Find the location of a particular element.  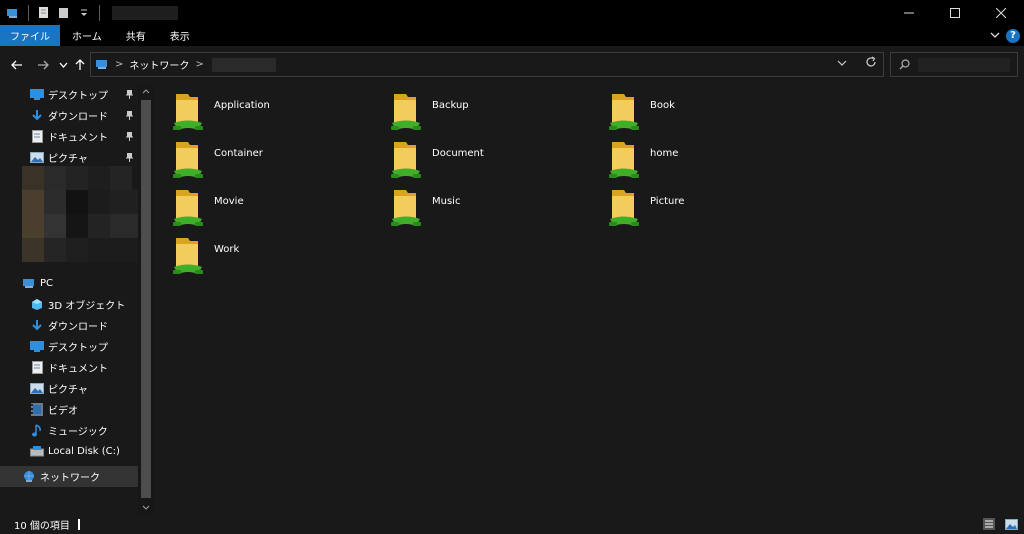

forward-button is located at coordinates (43, 65).